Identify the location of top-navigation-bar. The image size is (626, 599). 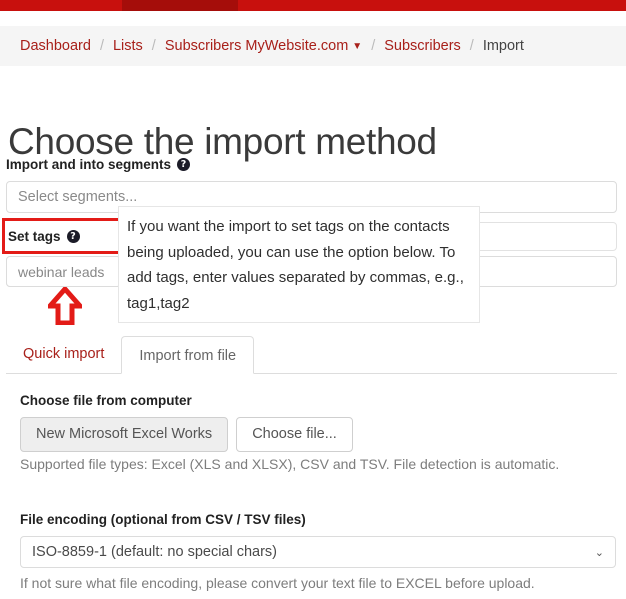
(313, 5).